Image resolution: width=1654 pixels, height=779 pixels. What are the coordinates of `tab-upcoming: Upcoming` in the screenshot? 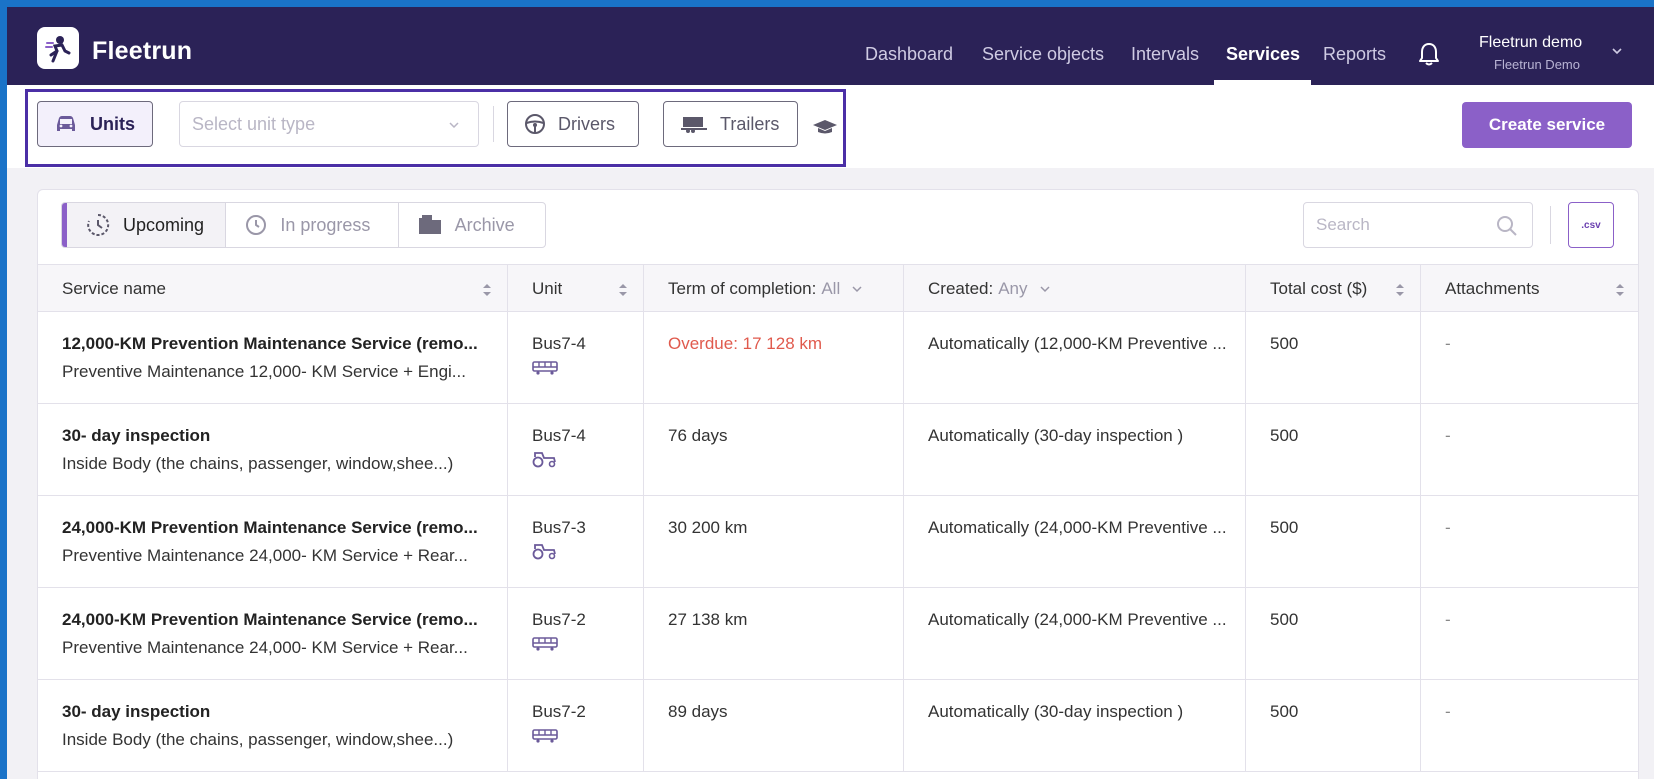 It's located at (144, 225).